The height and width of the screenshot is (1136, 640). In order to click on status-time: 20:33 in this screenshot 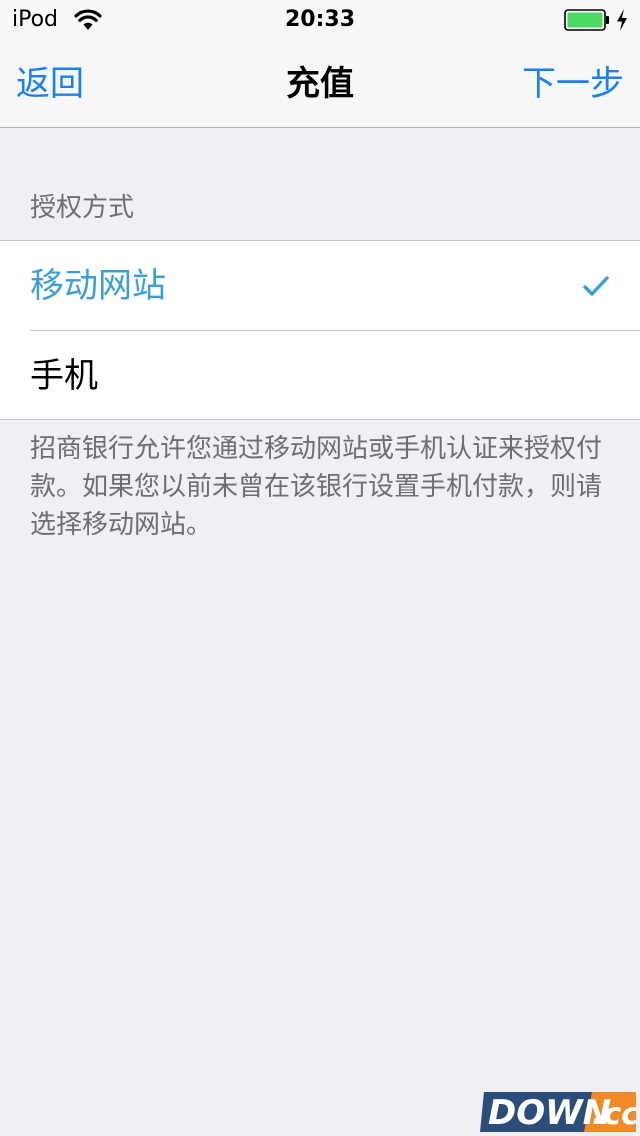, I will do `click(320, 19)`.